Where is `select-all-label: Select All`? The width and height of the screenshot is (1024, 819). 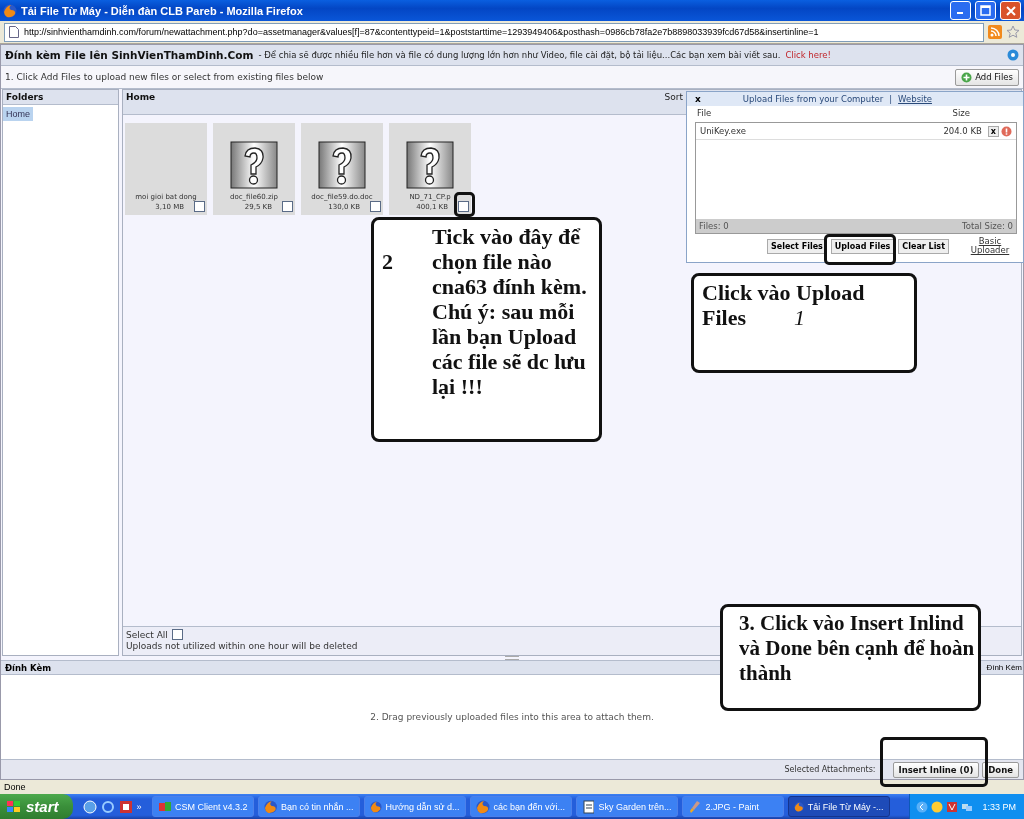
select-all-label: Select All is located at coordinates (147, 634).